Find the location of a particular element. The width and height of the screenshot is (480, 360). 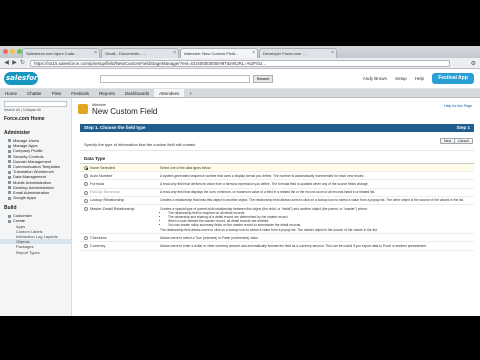

administer-heading: Administer is located at coordinates (17, 133).